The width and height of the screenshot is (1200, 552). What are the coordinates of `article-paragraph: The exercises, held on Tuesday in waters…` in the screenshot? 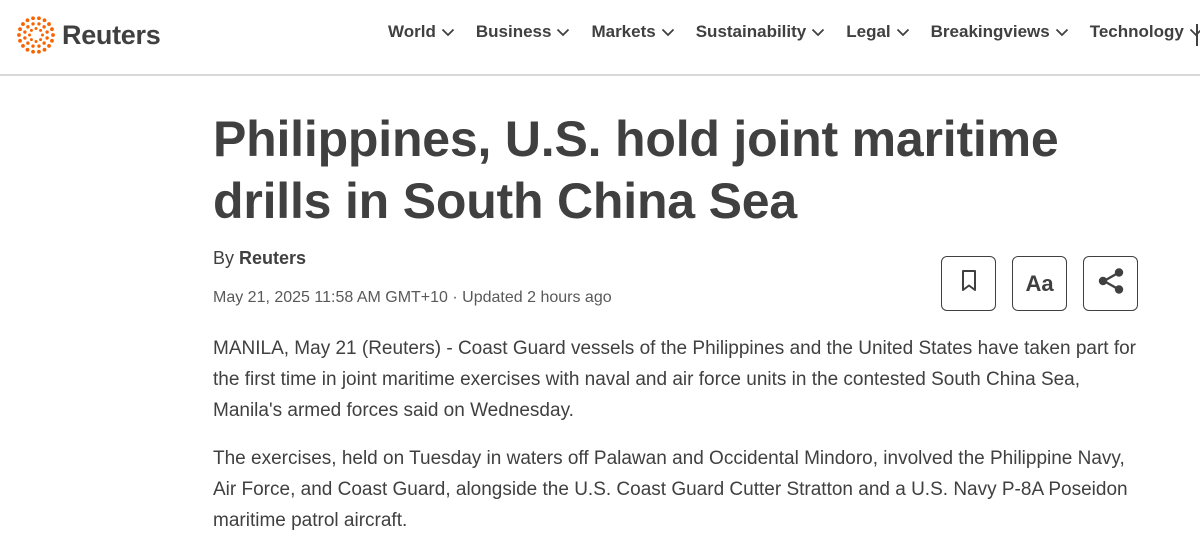 It's located at (670, 489).